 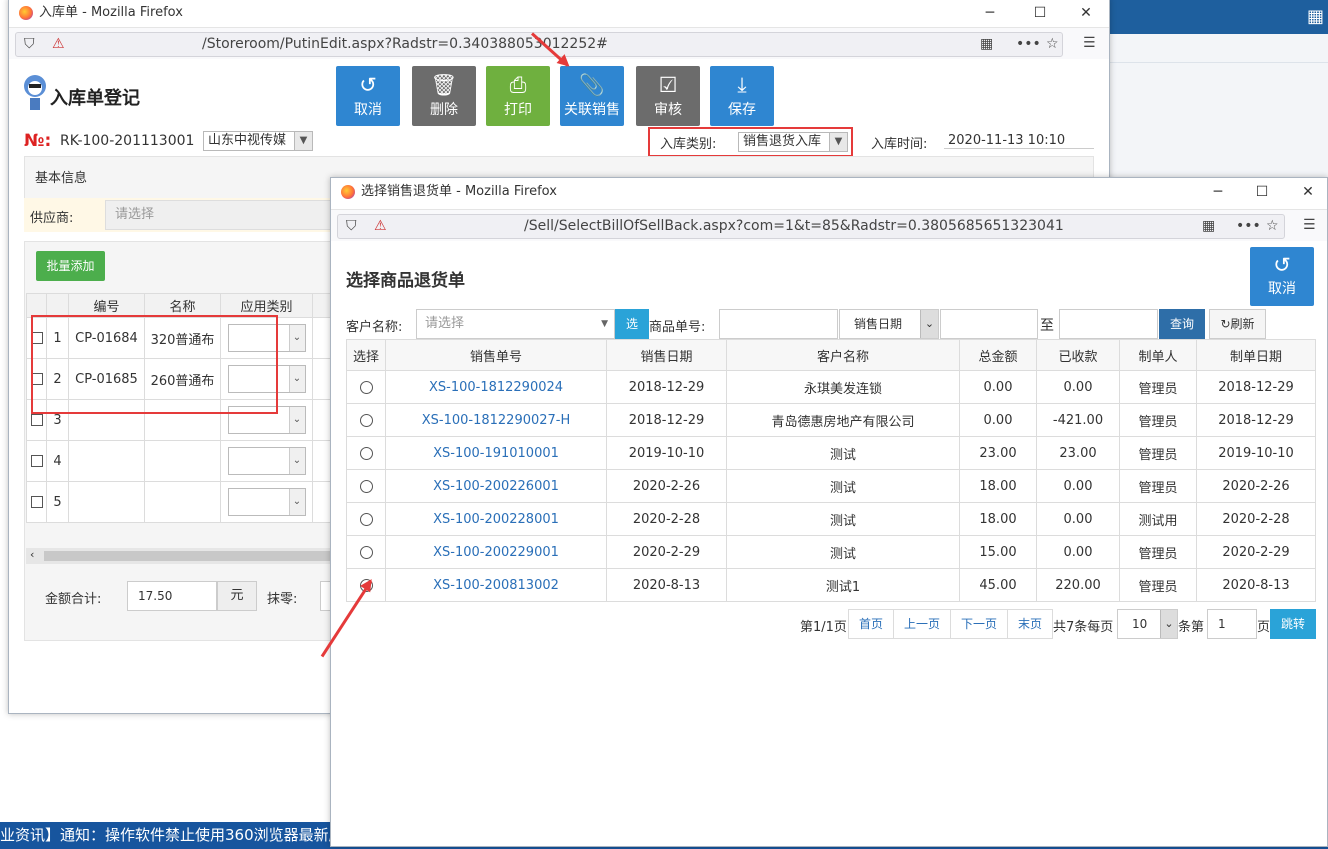 I want to click on bill-no-input, so click(x=778, y=324).